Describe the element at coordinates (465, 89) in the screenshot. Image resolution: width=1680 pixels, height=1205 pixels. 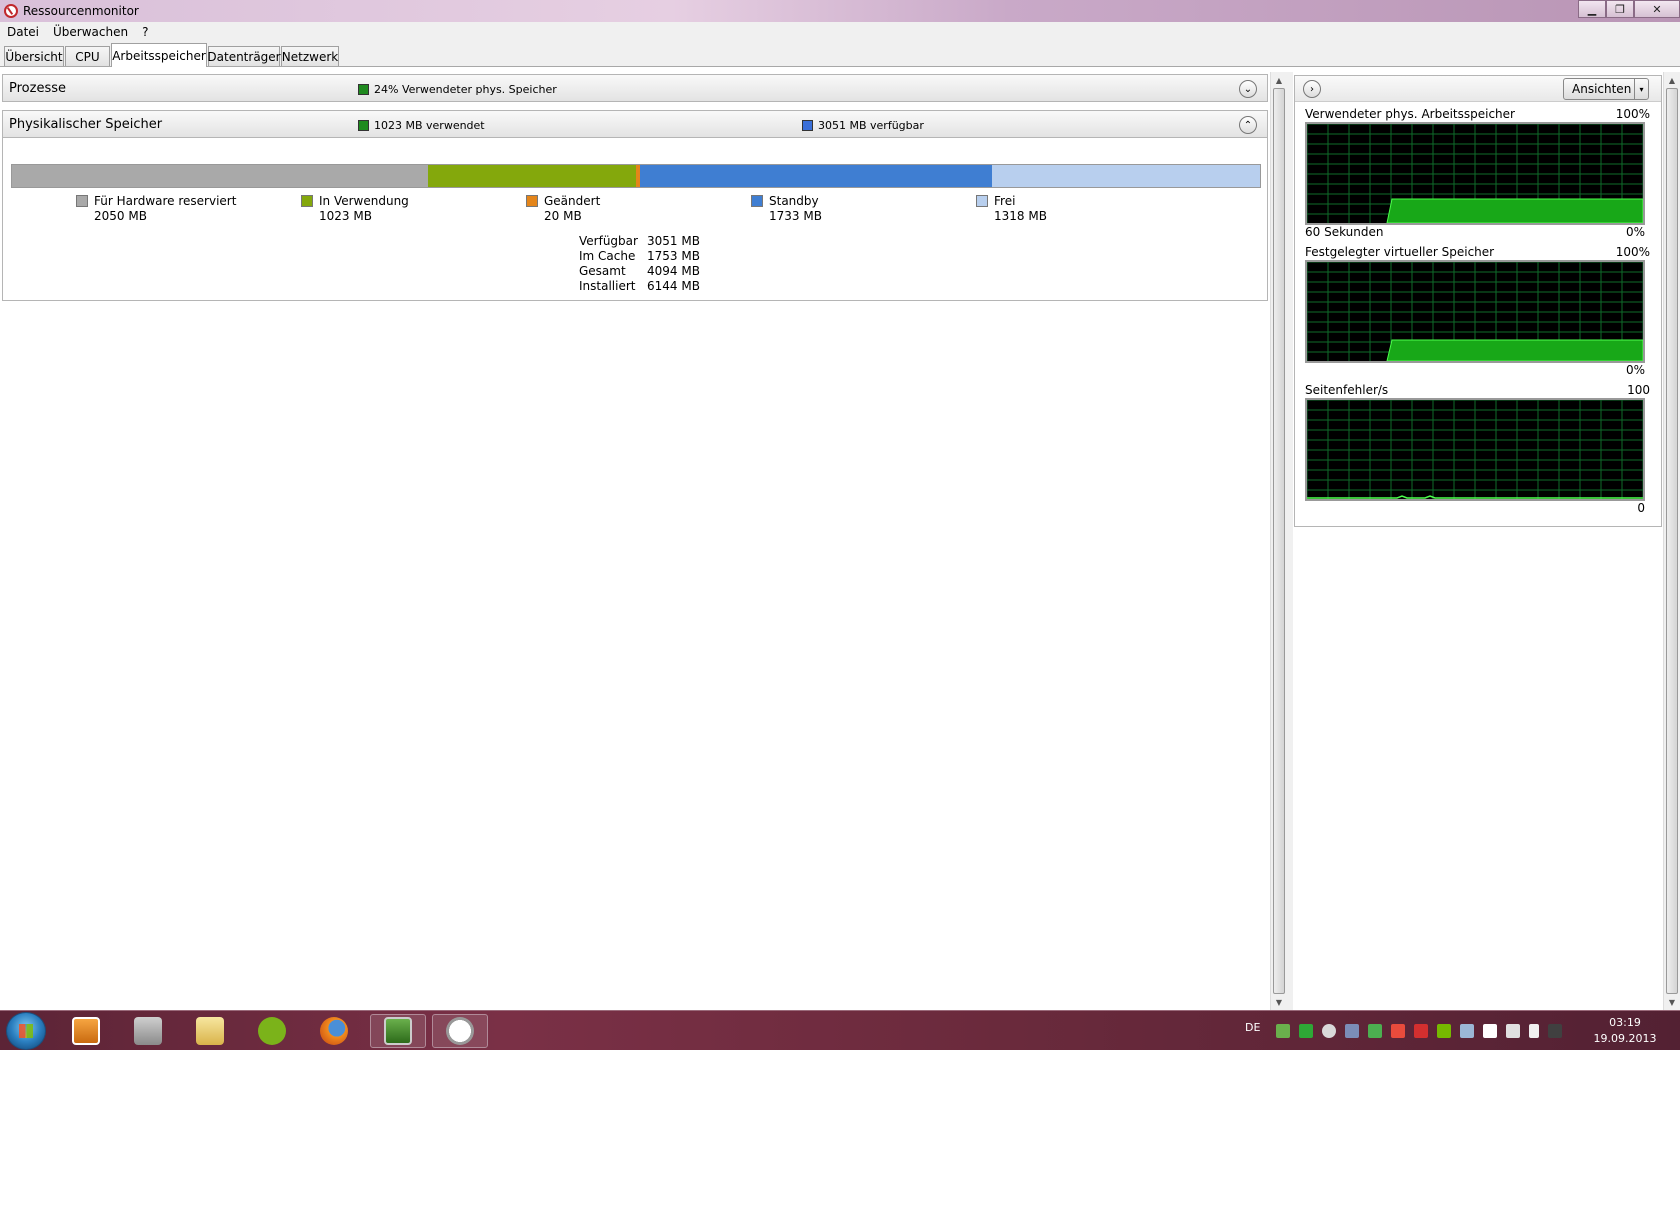
I see `processes-stat-text: 24% Verwendeter phys. Speicher` at that location.